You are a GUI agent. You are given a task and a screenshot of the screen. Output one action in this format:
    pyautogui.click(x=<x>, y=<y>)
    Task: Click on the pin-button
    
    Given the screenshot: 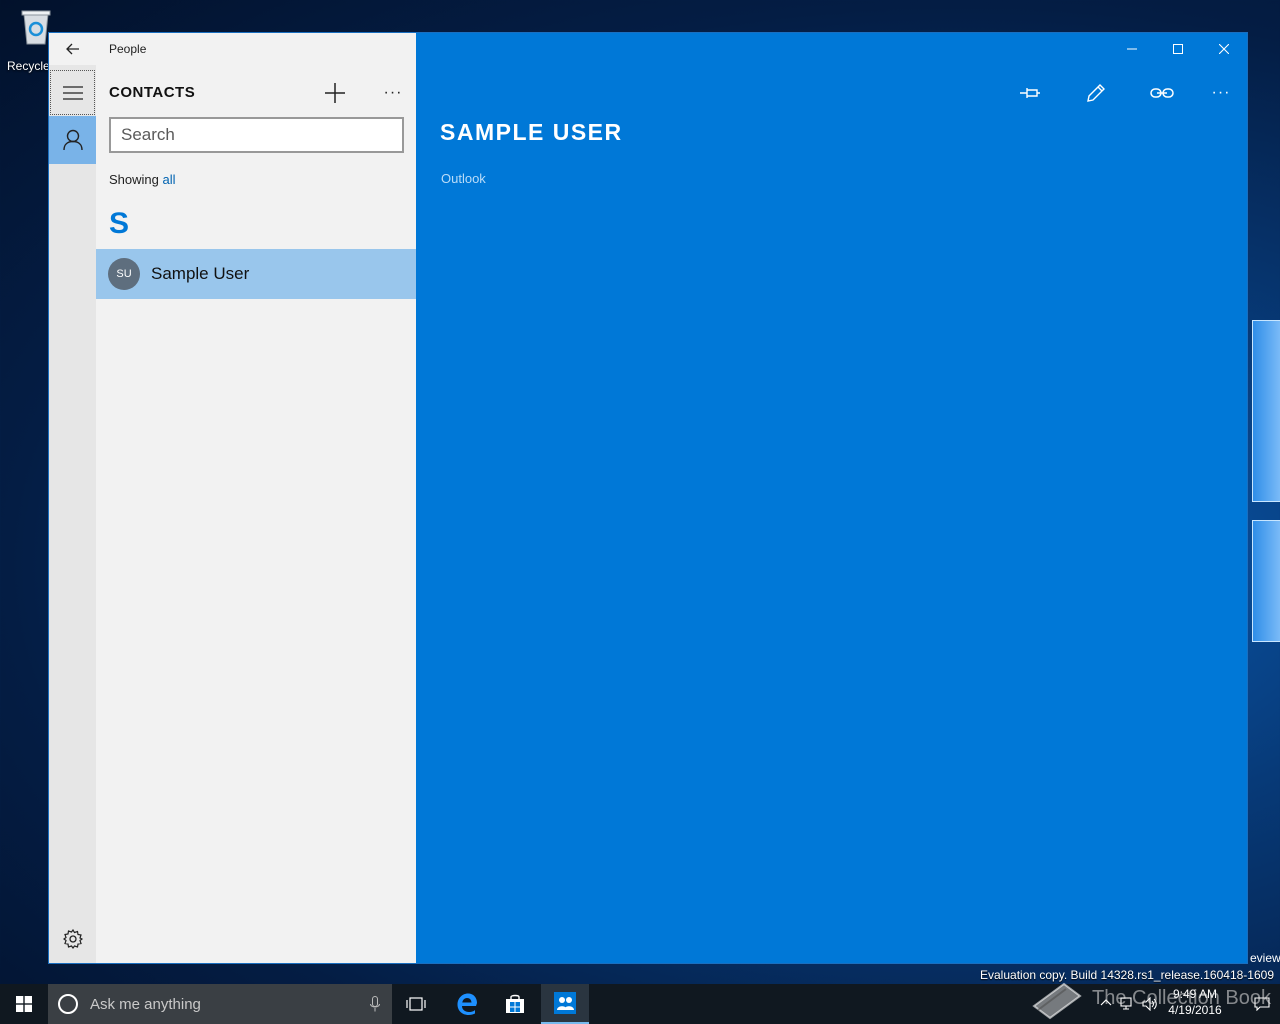 What is the action you would take?
    pyautogui.click(x=1030, y=93)
    